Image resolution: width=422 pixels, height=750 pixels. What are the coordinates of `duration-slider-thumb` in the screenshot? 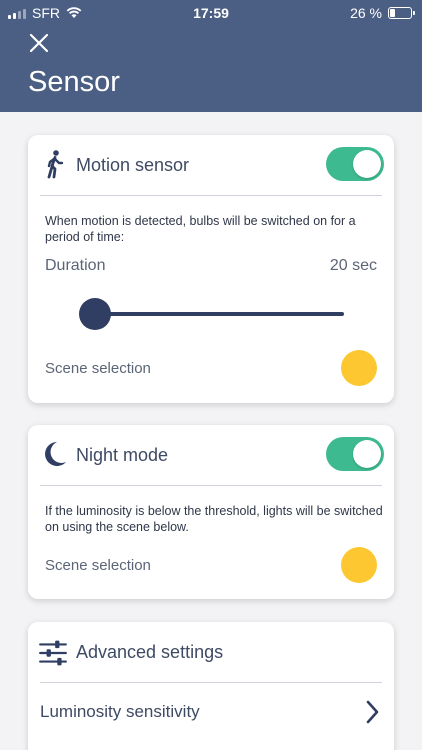 It's located at (95, 314).